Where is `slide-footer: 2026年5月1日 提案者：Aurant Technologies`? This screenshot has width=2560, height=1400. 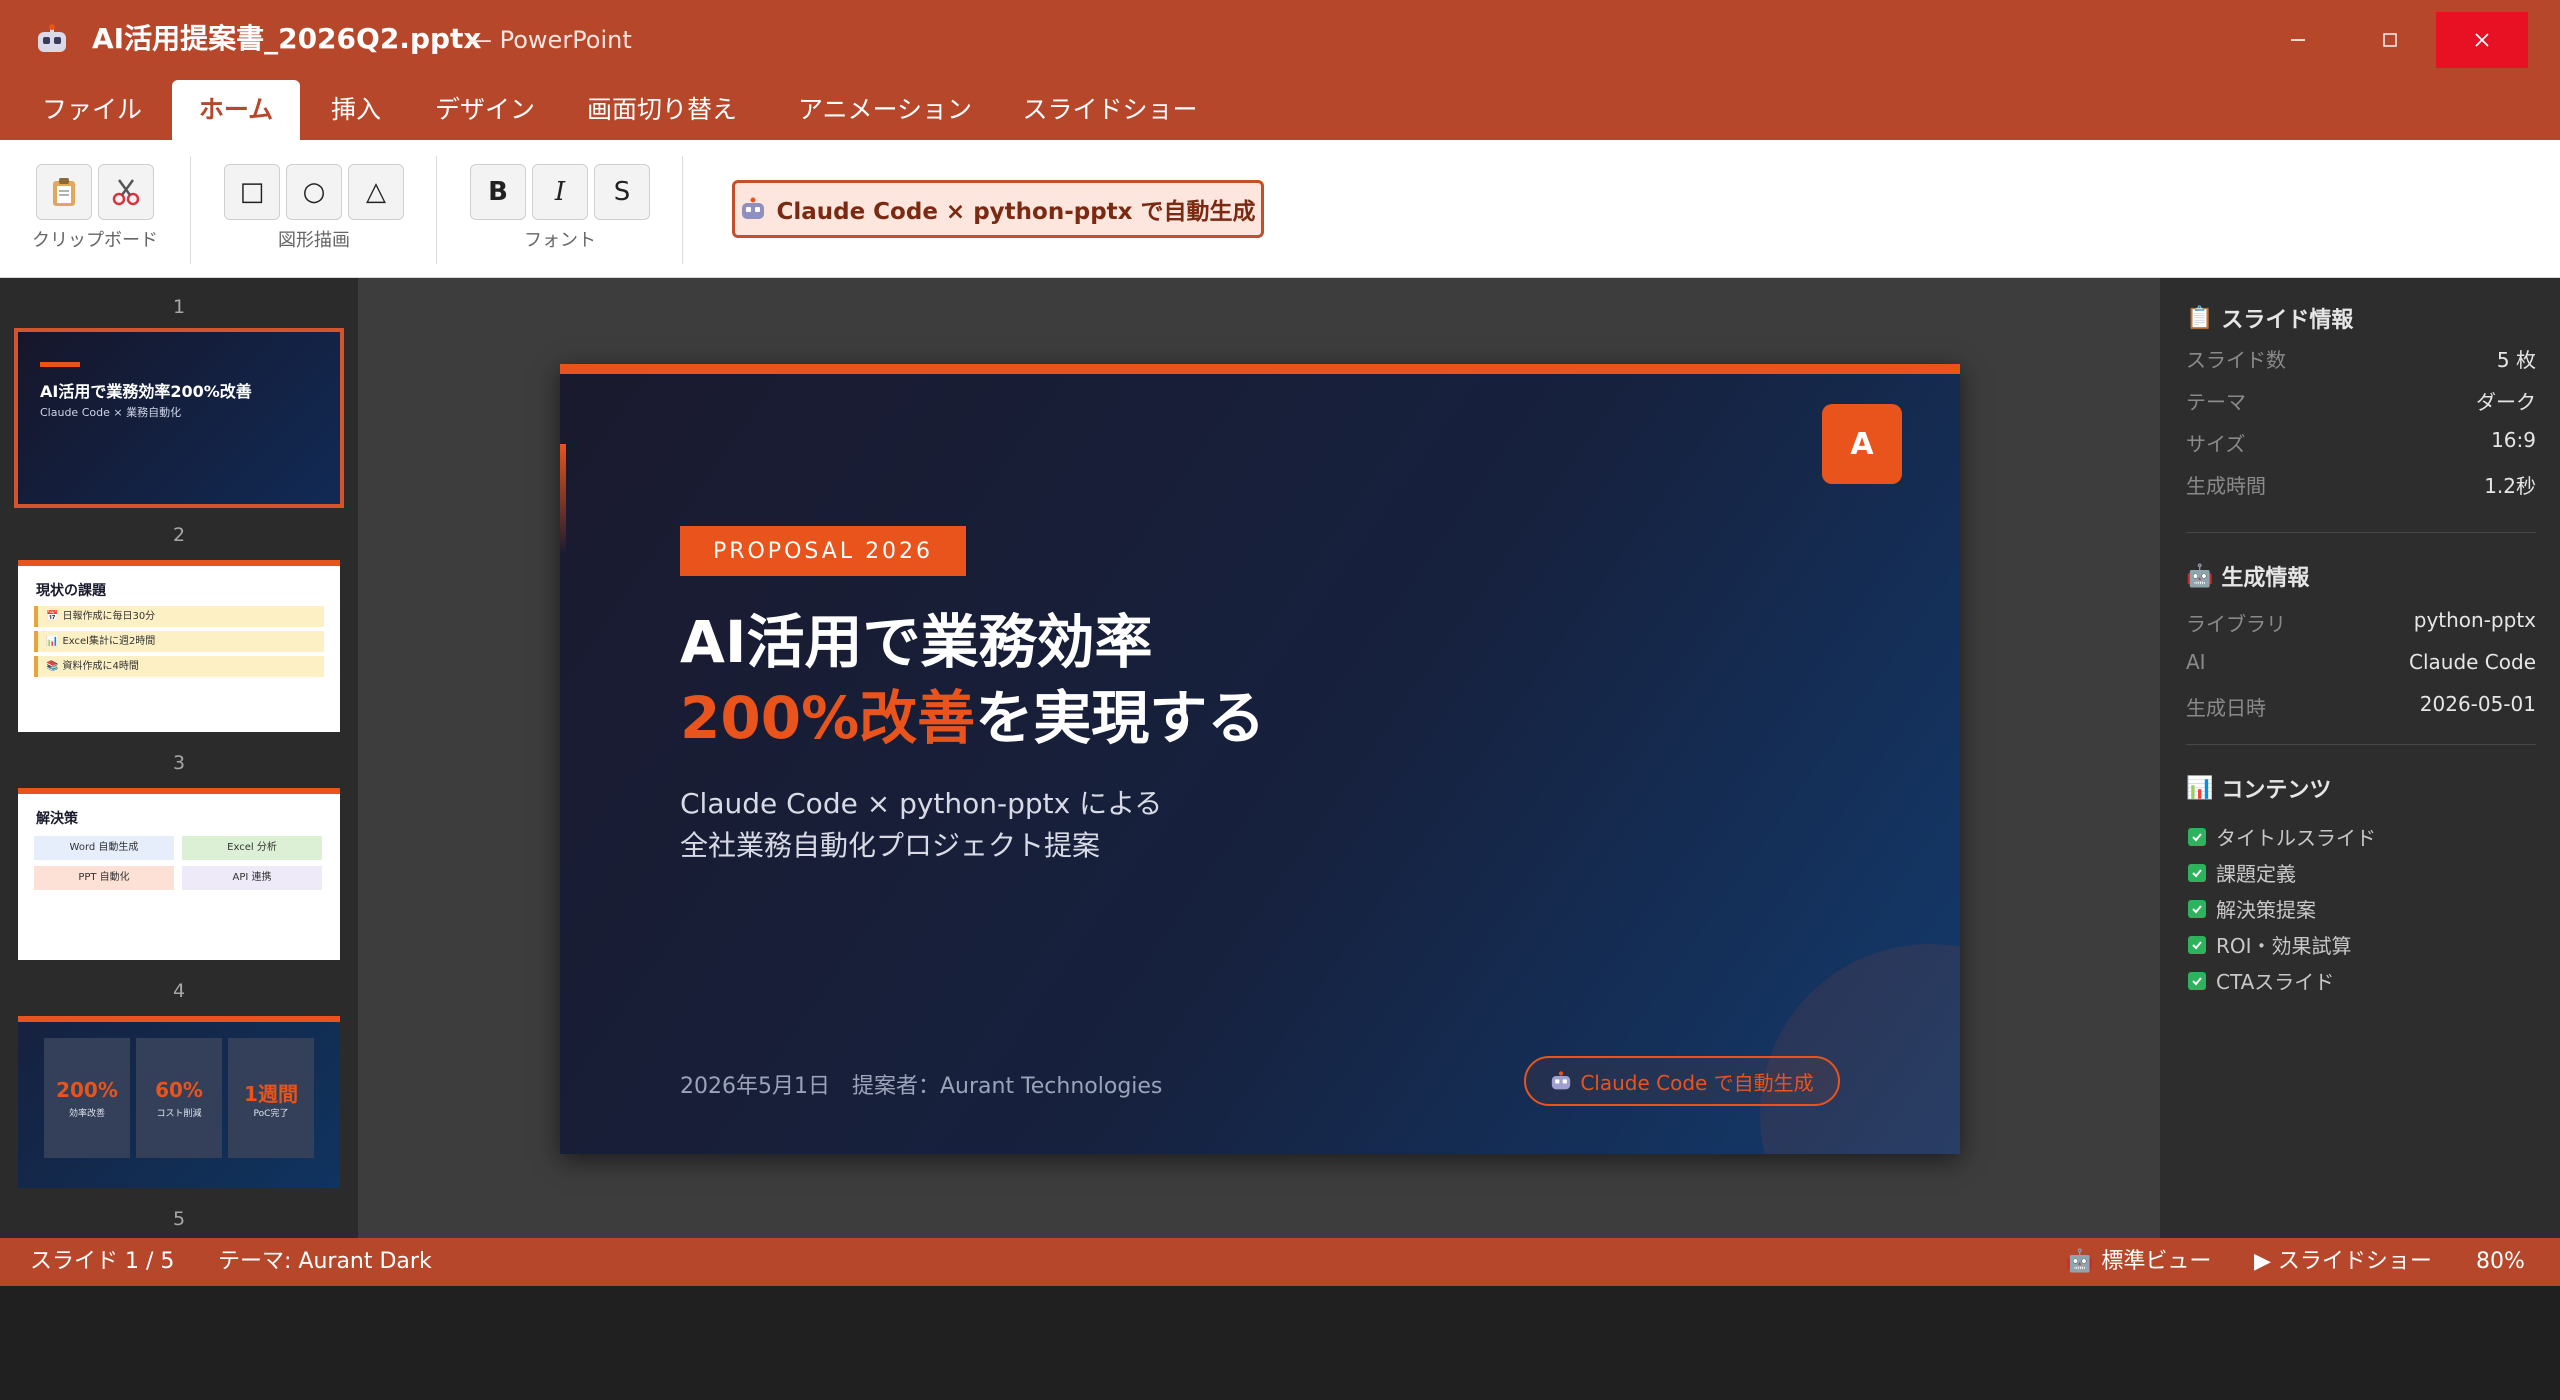
slide-footer: 2026年5月1日 提案者：Aurant Technologies is located at coordinates (921, 1084).